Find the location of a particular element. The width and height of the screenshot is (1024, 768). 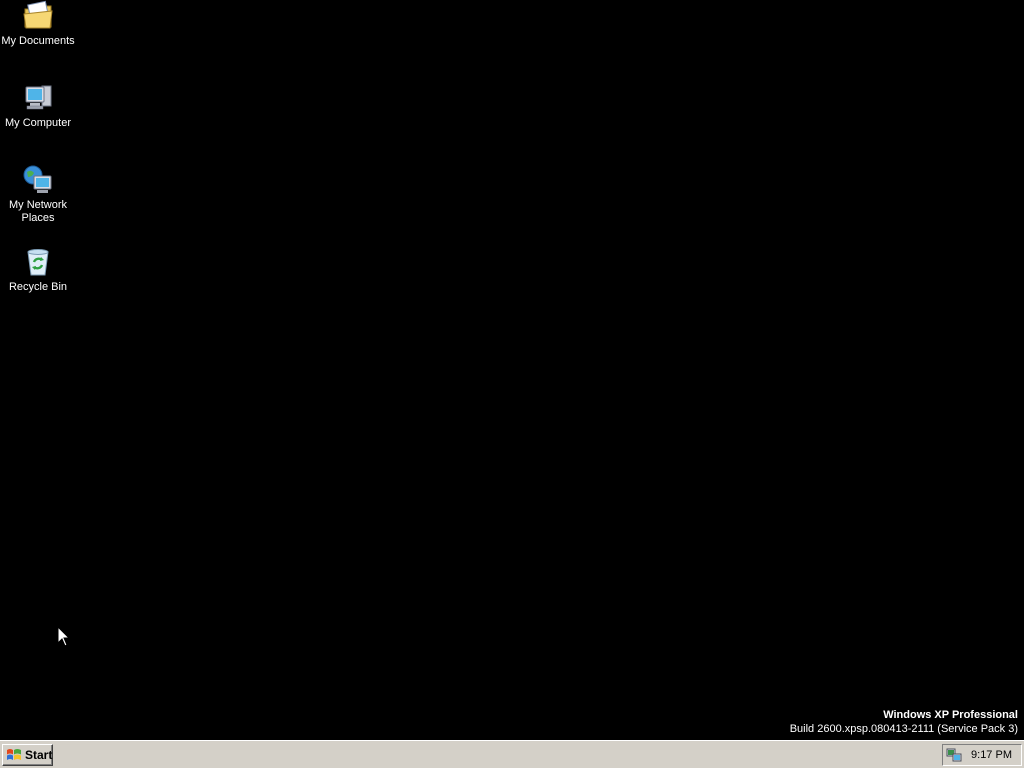

start-button: Start is located at coordinates (27, 755).